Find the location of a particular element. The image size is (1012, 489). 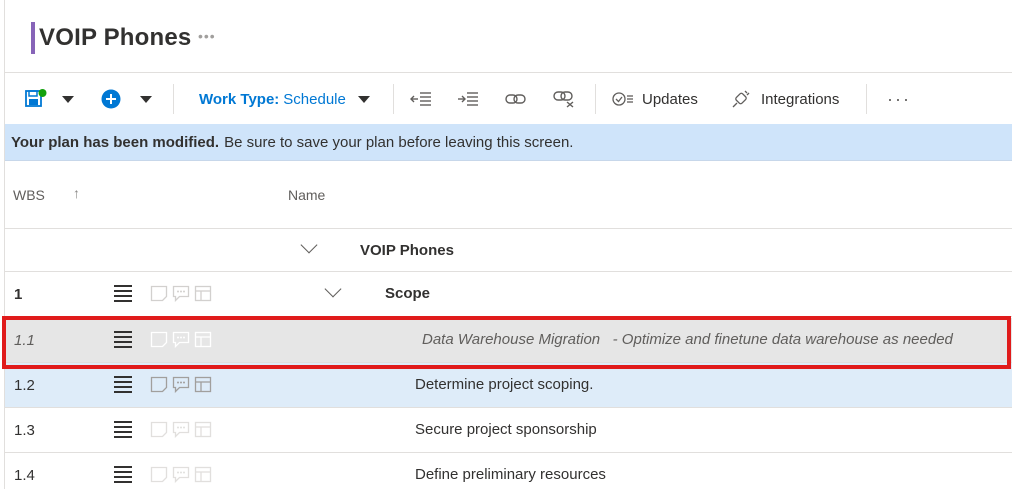

more-options-button: ··· is located at coordinates (899, 99).